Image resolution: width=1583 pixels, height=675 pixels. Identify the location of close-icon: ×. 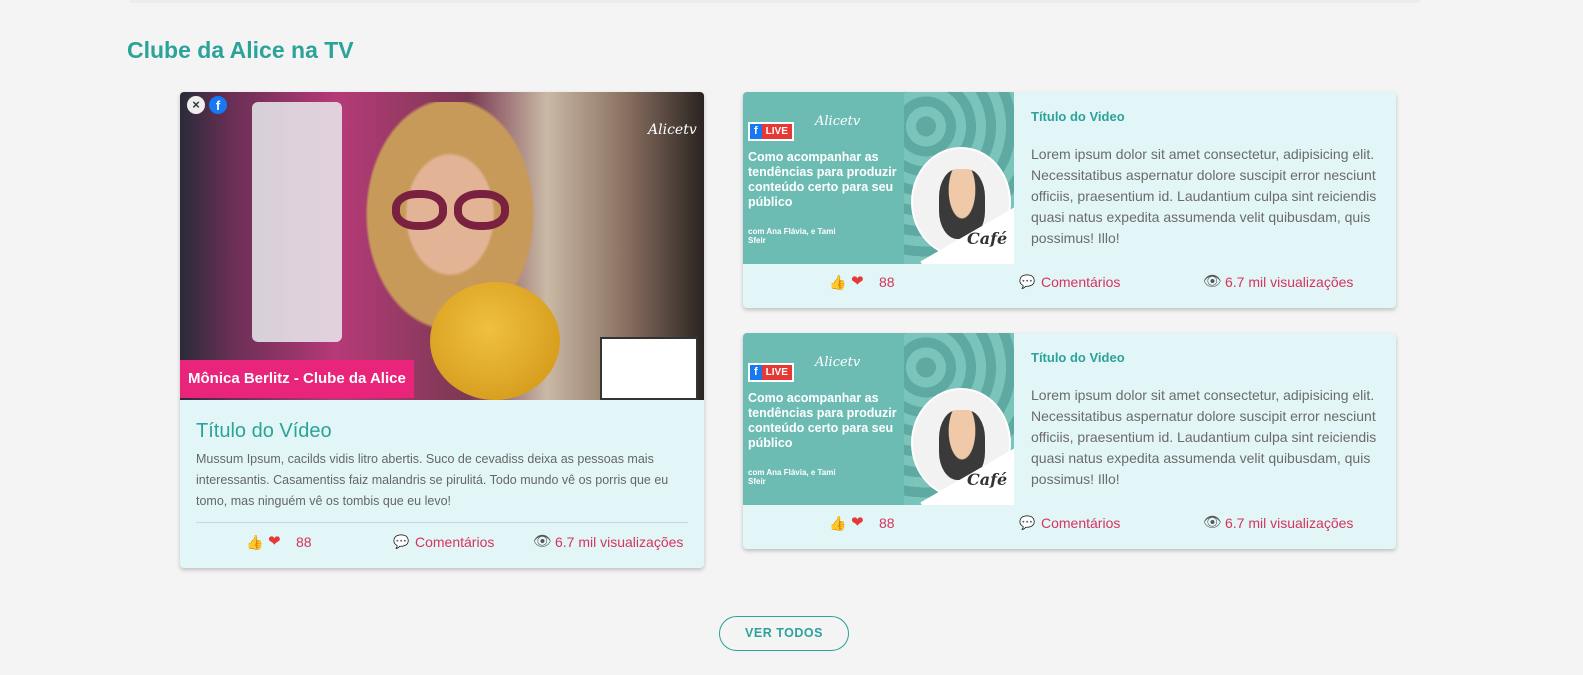
(196, 105).